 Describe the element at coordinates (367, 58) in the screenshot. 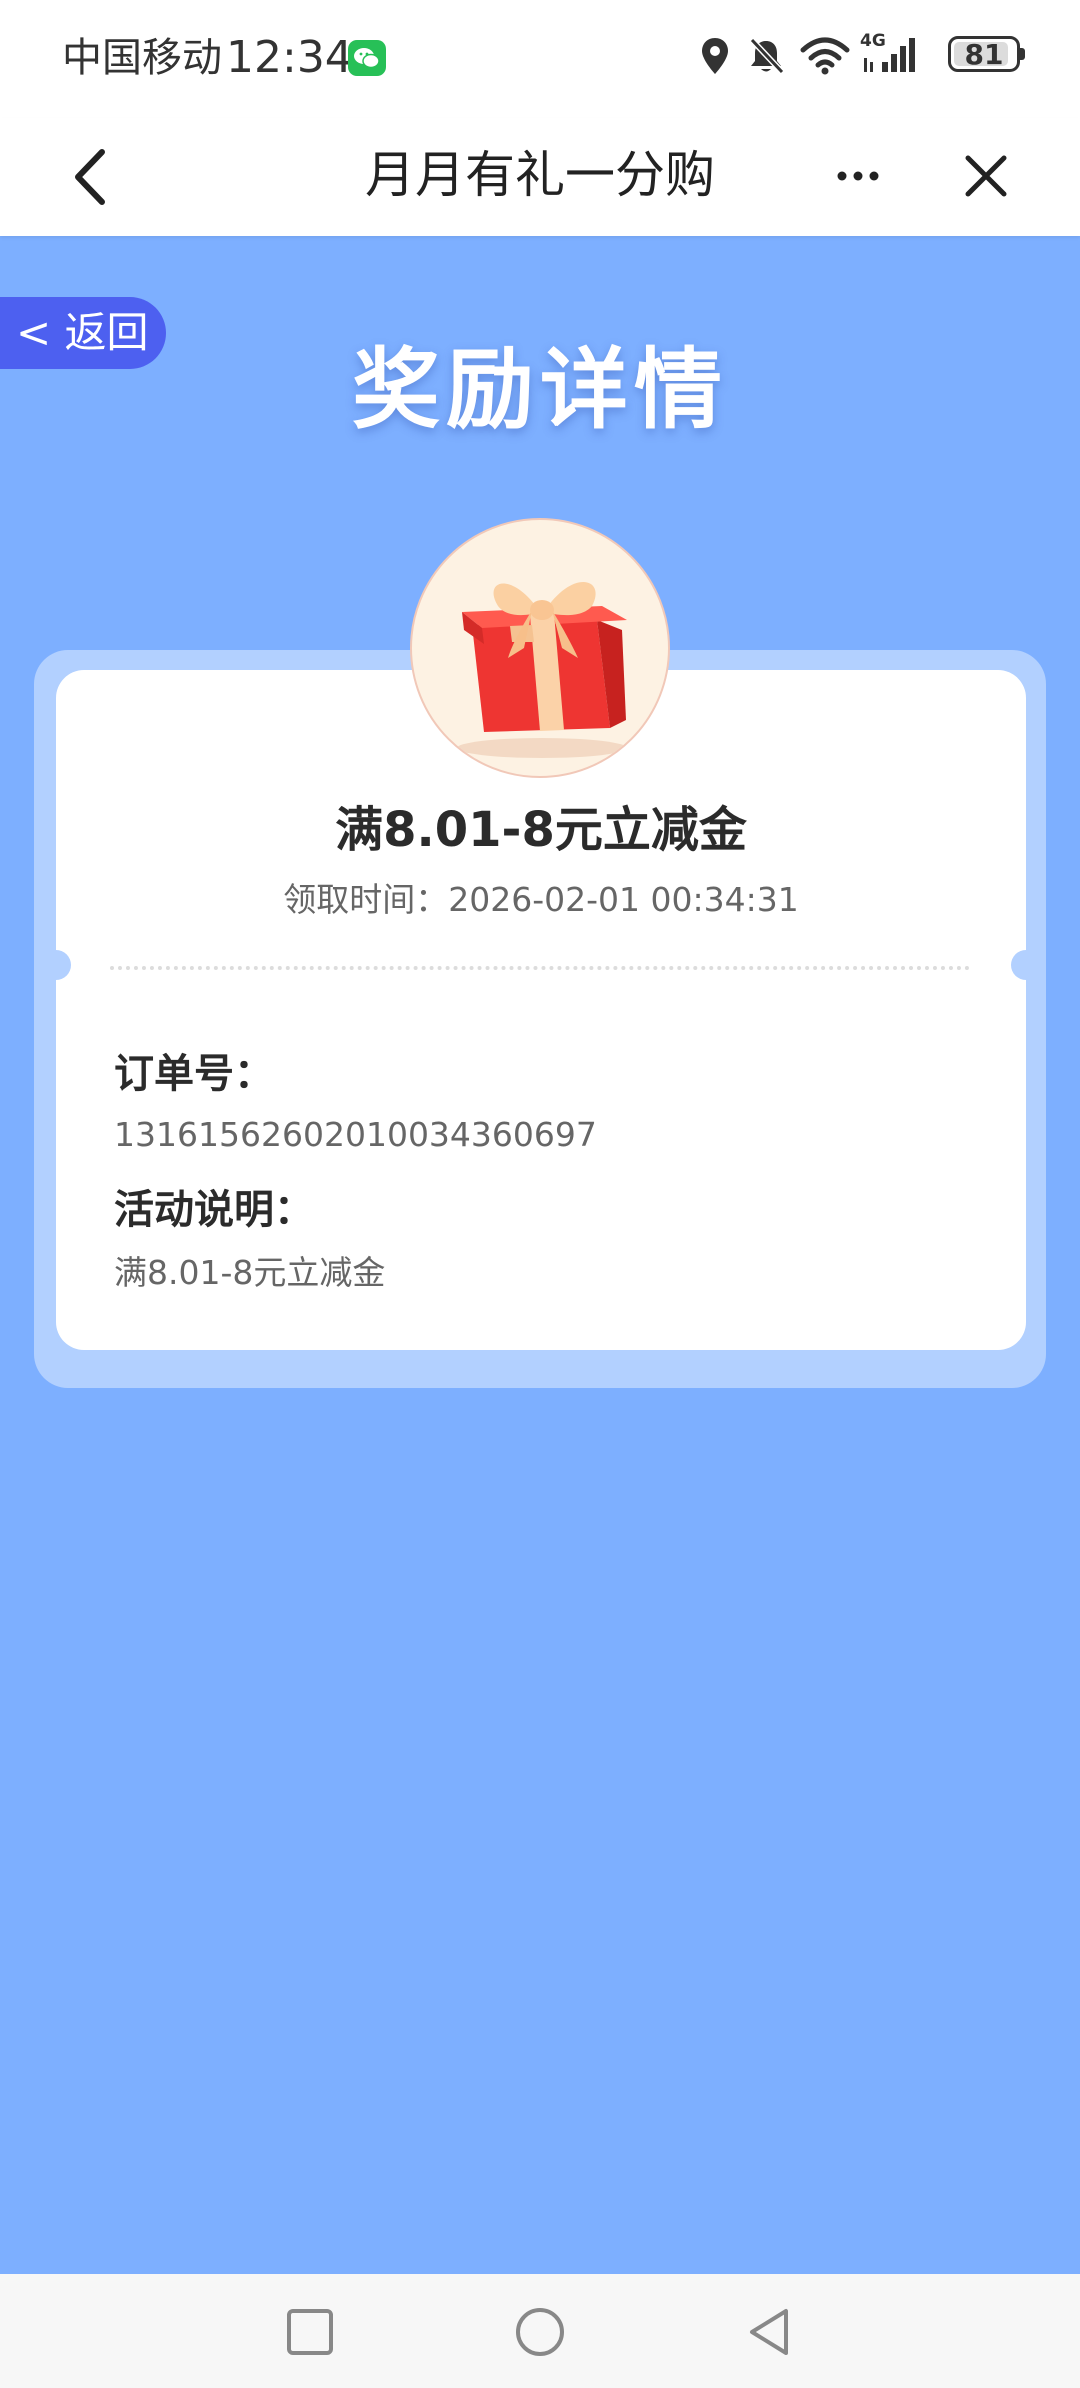

I see `wechat-icon` at that location.